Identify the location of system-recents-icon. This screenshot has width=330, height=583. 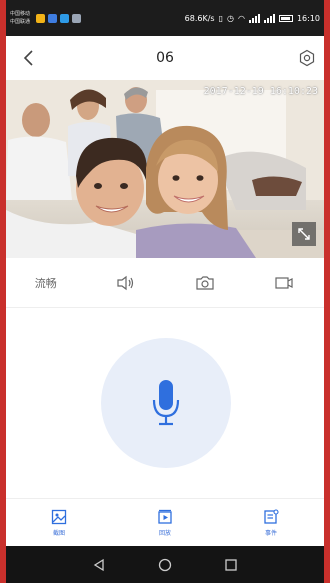
(231, 565).